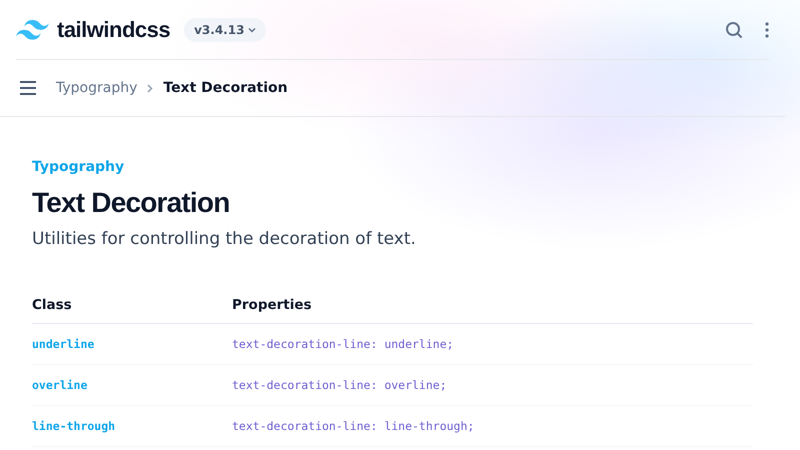 The width and height of the screenshot is (800, 450). I want to click on logo-text: tailwindcss, so click(113, 29).